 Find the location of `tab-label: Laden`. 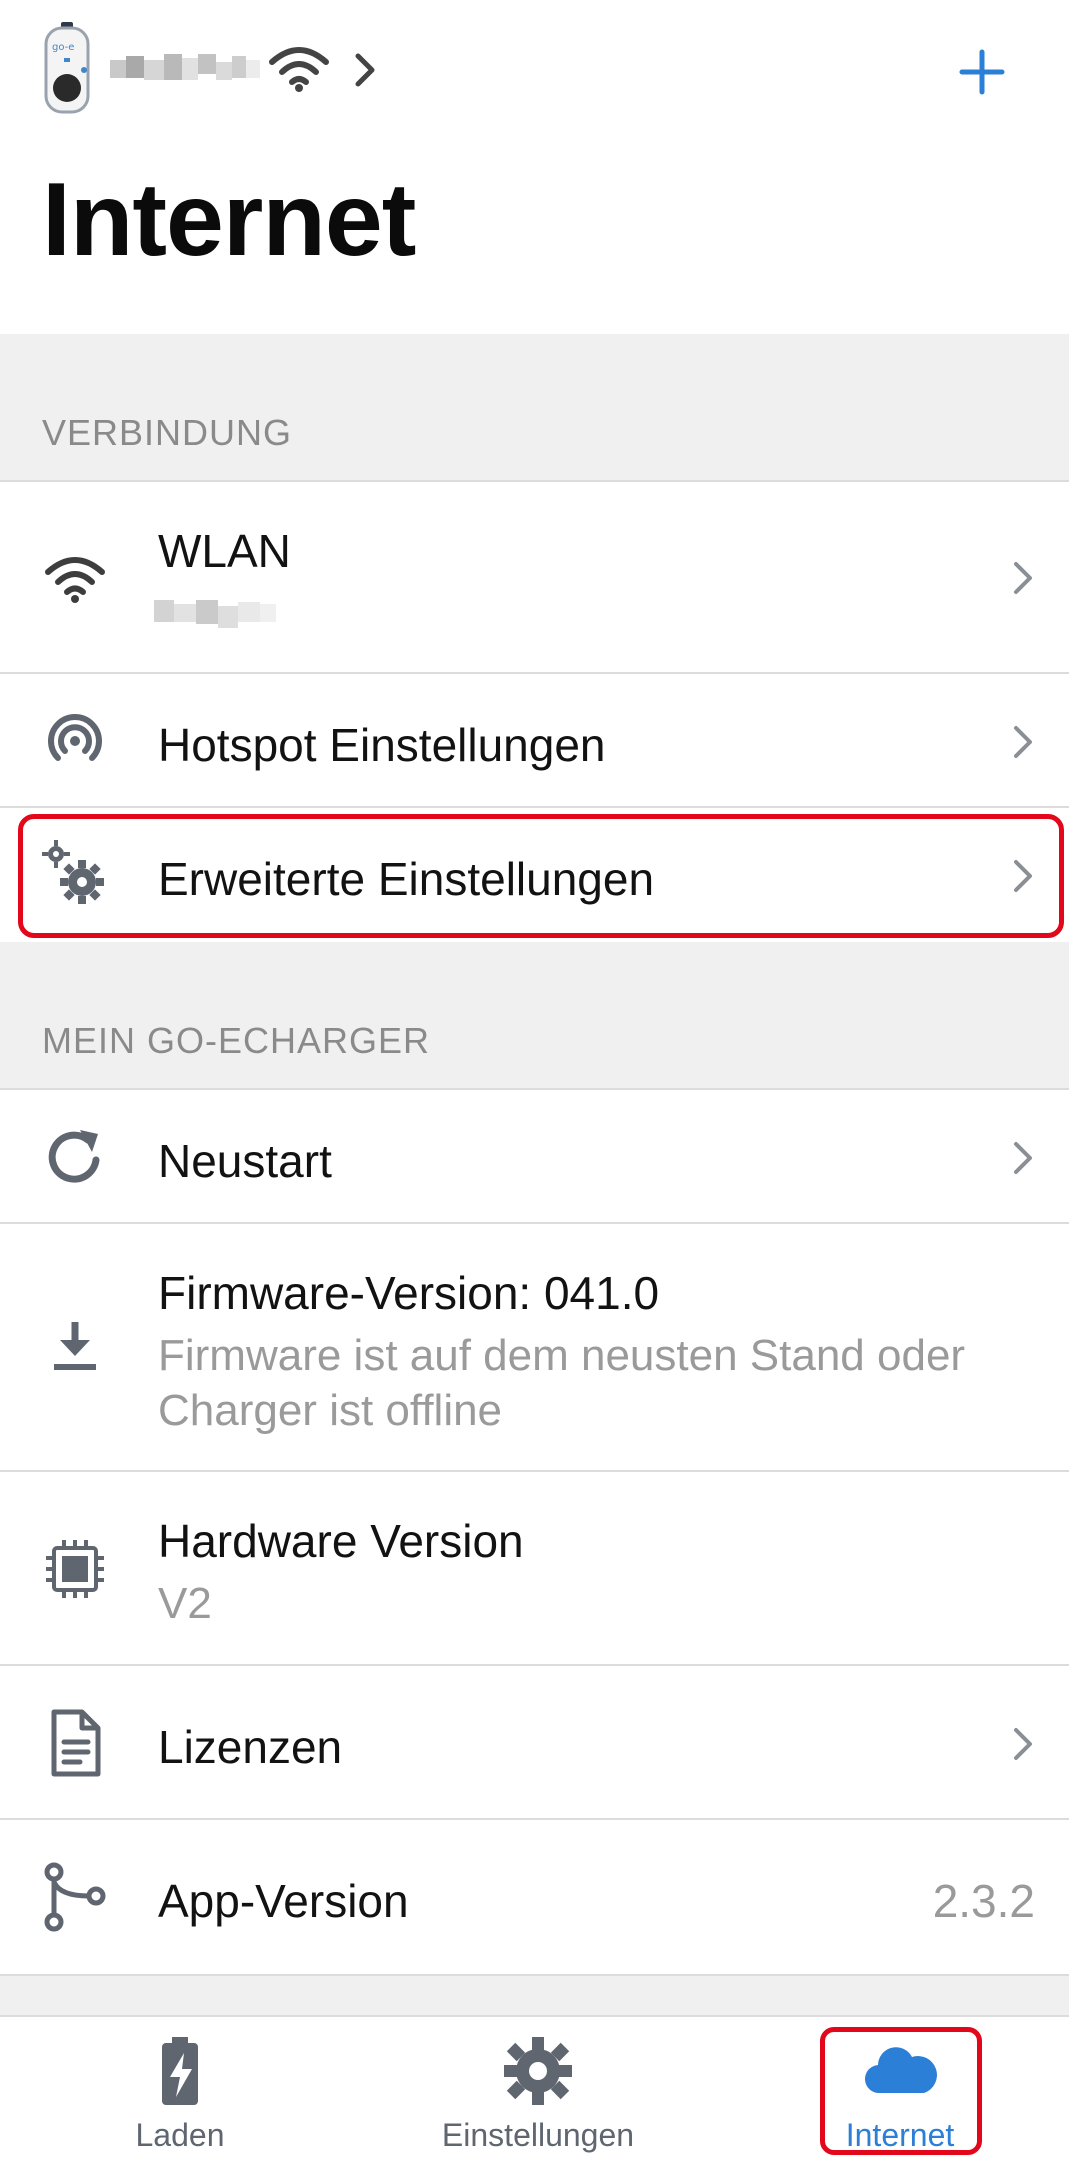

tab-label: Laden is located at coordinates (180, 2135).